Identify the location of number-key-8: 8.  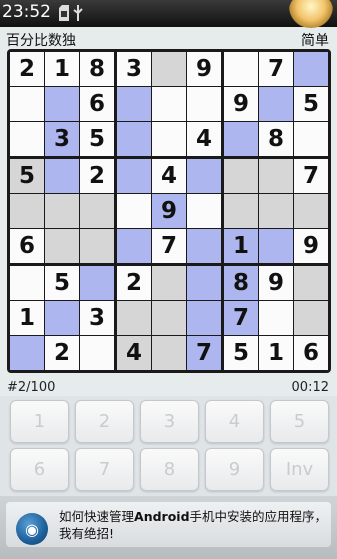
(169, 469).